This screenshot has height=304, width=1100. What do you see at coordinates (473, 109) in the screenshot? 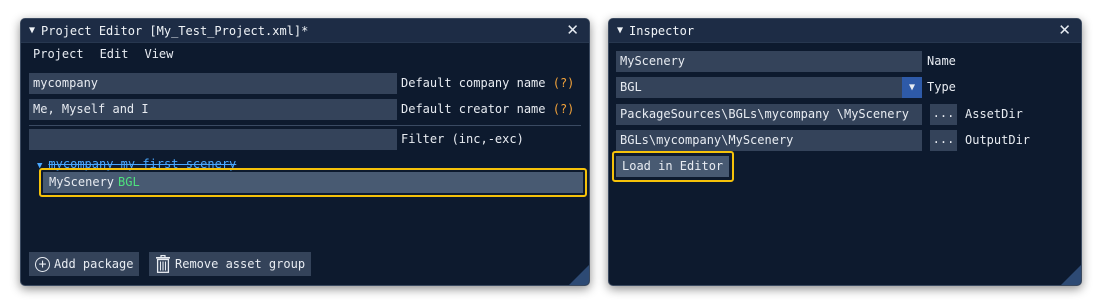
I see `creator-name-label: Default creator name` at bounding box center [473, 109].